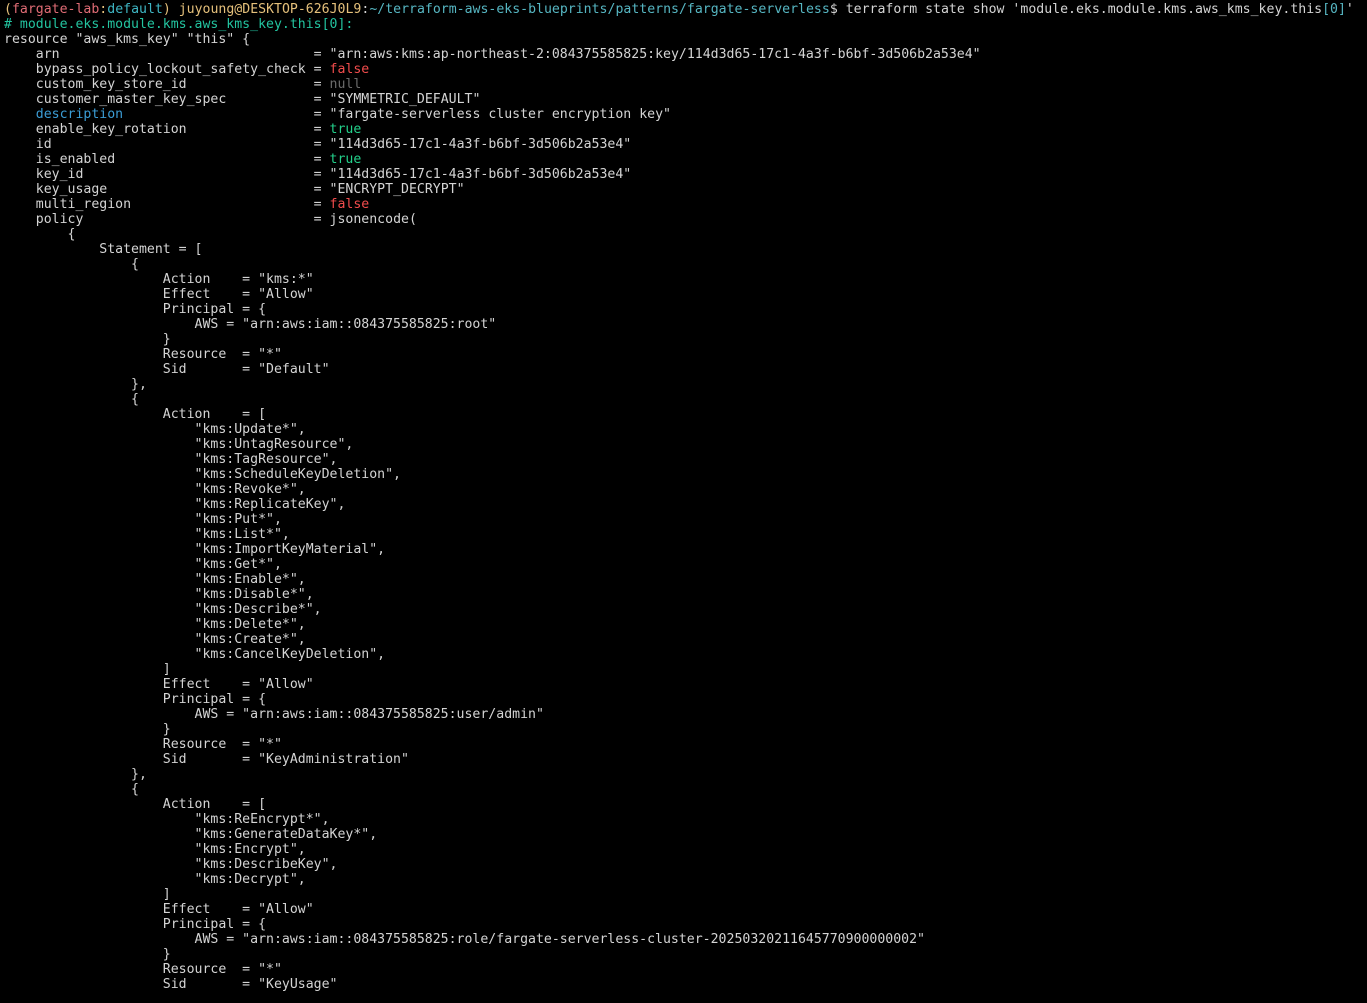  I want to click on resource-header: resource "aws_kms_key" "this" {, so click(127, 39).